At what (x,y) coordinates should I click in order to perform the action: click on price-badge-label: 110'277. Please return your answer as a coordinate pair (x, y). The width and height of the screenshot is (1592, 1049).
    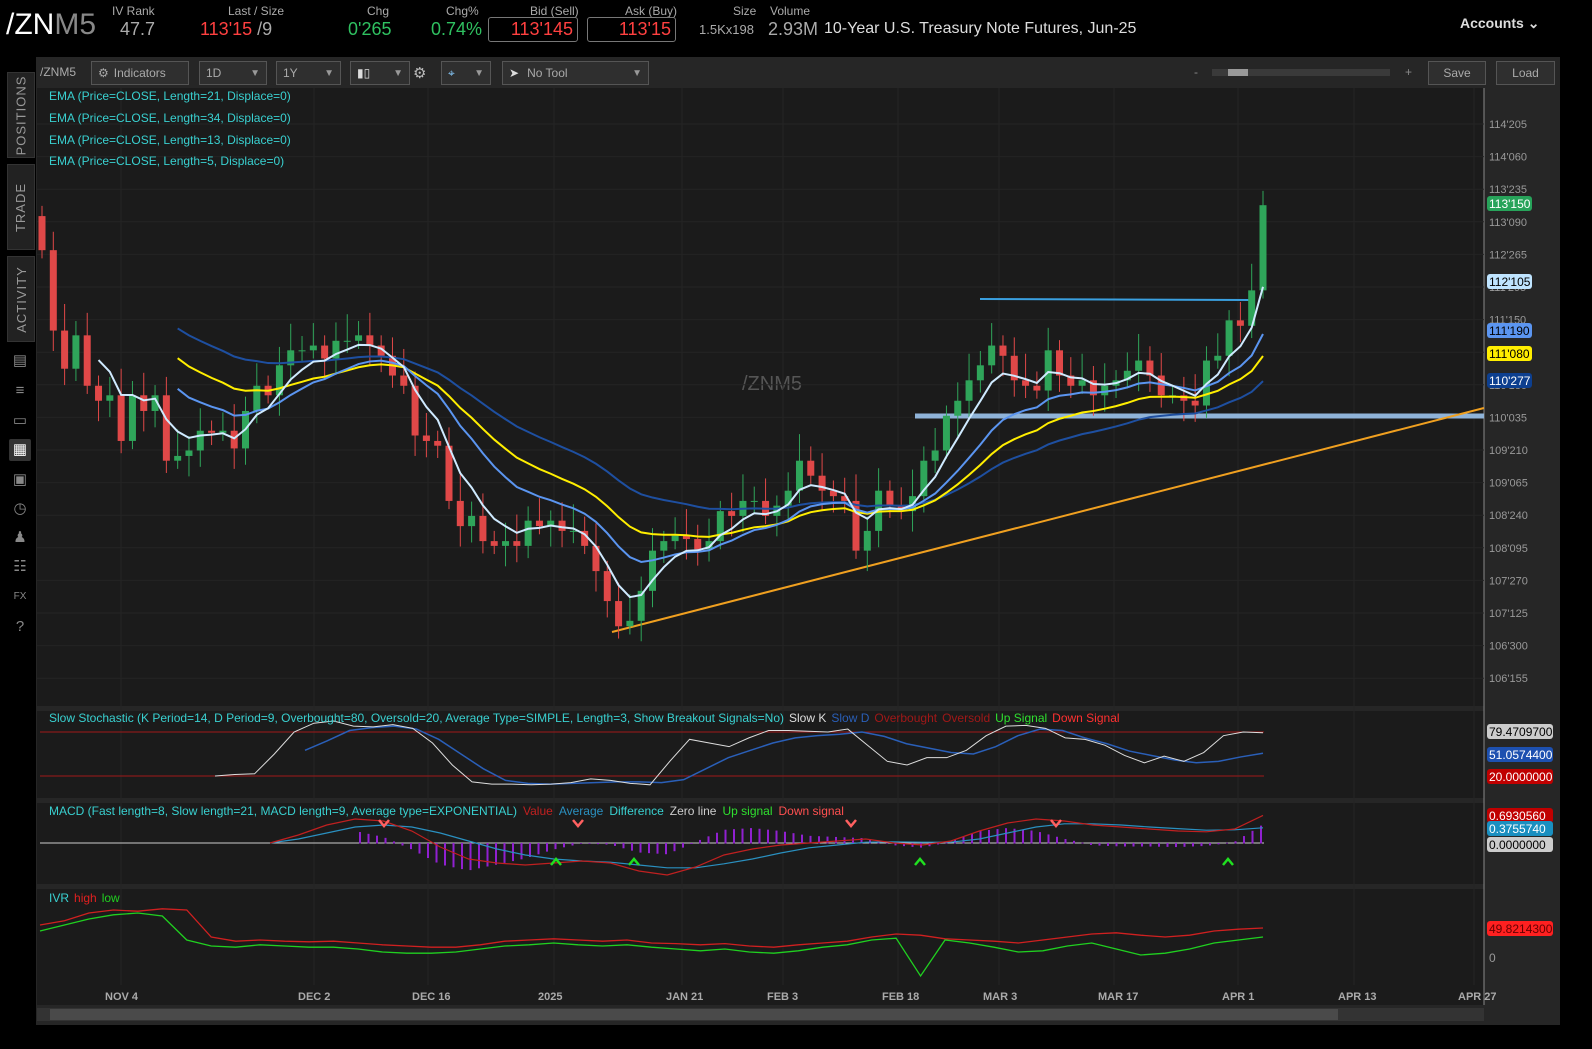
    Looking at the image, I should click on (1510, 381).